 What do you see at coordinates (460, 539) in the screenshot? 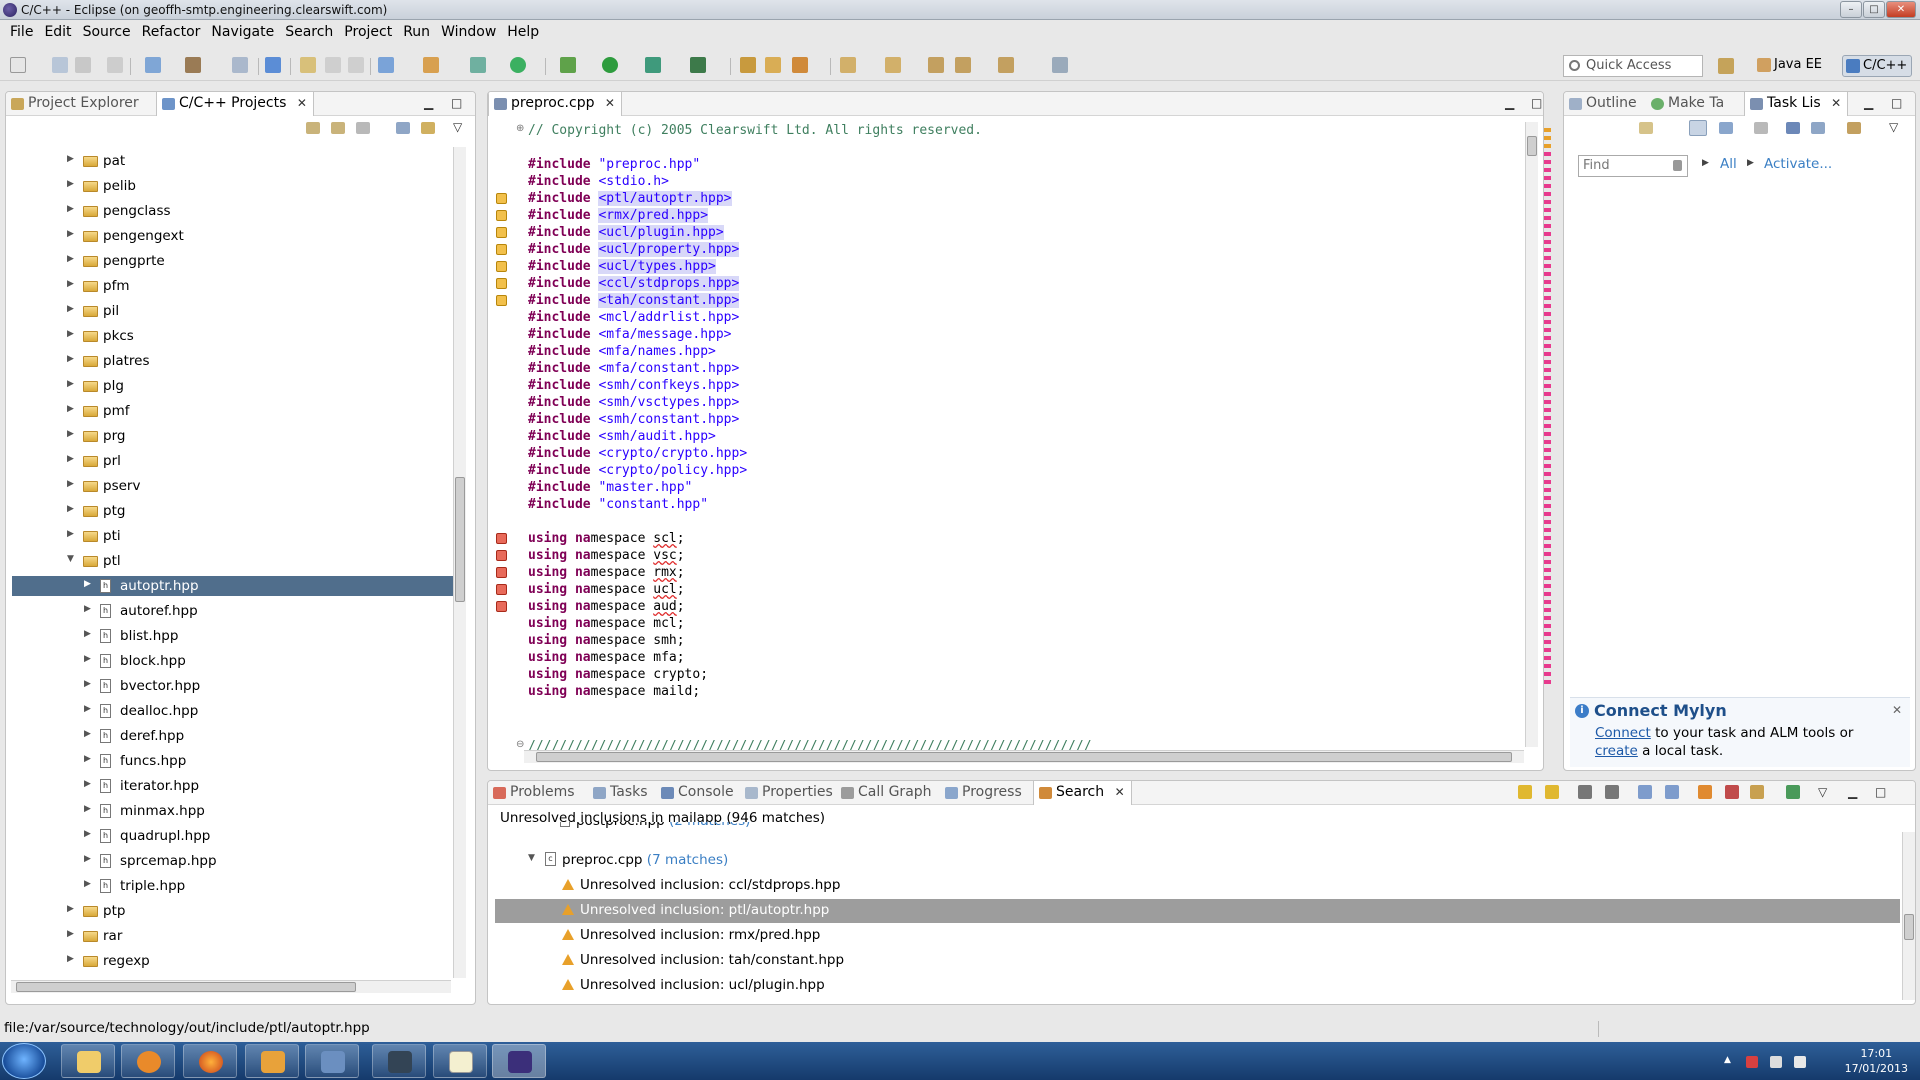
I see `tree-scroll-thumb` at bounding box center [460, 539].